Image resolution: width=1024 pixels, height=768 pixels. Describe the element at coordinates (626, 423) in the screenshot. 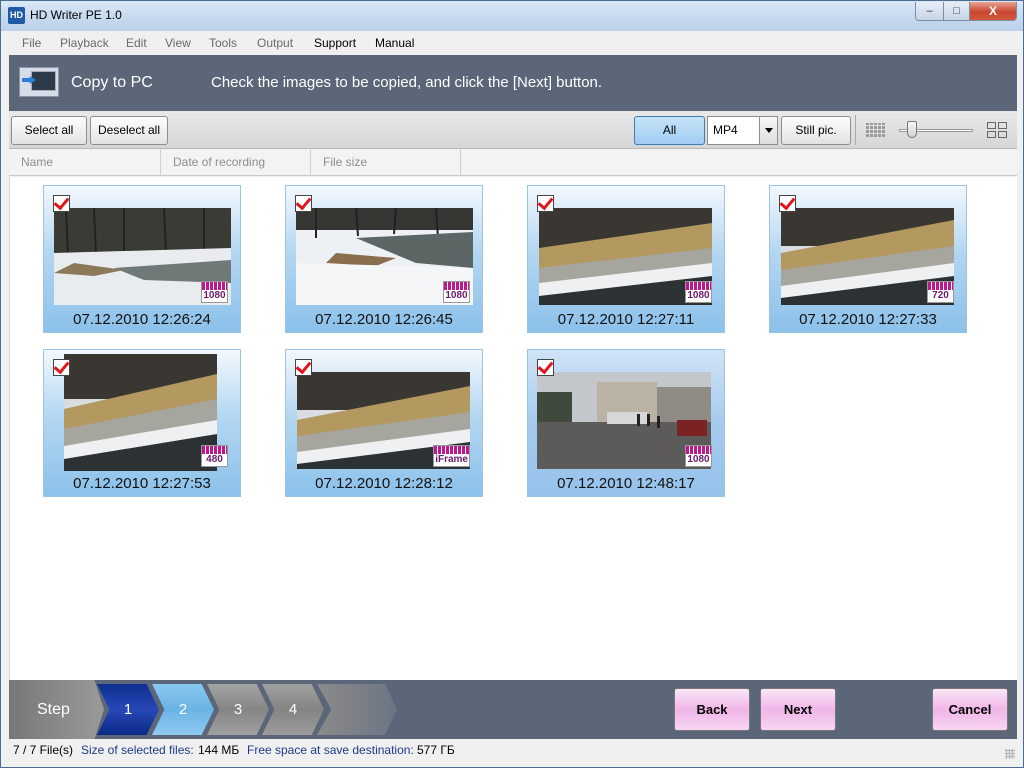

I see `thumbnail-item: 1080 07.12.2010 12:48:17` at that location.